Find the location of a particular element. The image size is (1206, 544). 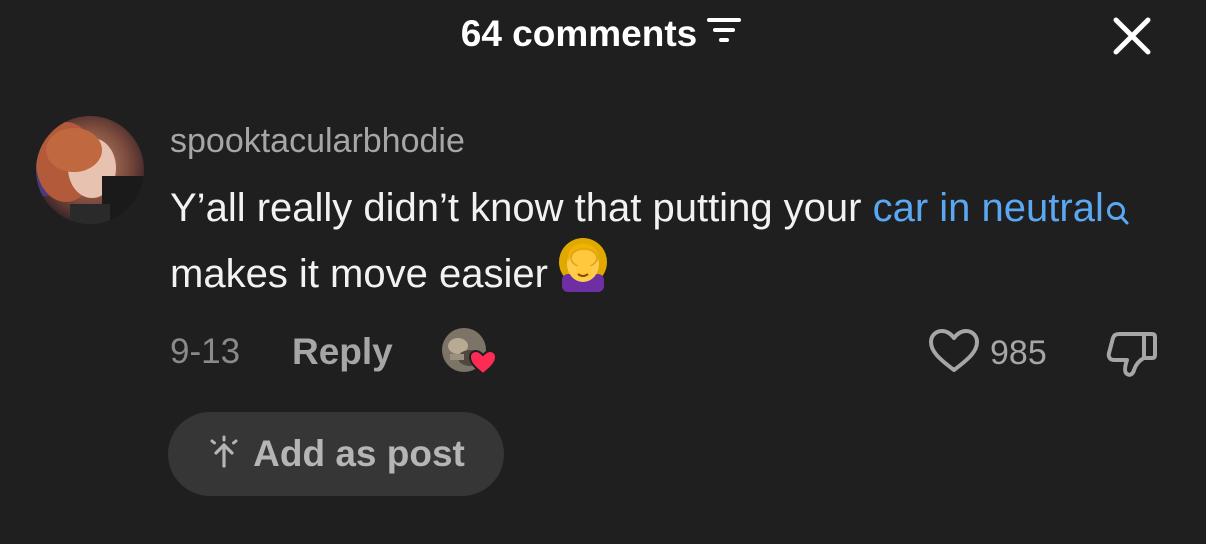

face-palm-emoji is located at coordinates (583, 271).